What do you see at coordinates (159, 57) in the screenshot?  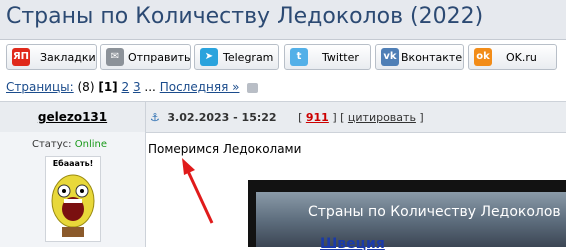 I see `share-button-label: Отправить` at bounding box center [159, 57].